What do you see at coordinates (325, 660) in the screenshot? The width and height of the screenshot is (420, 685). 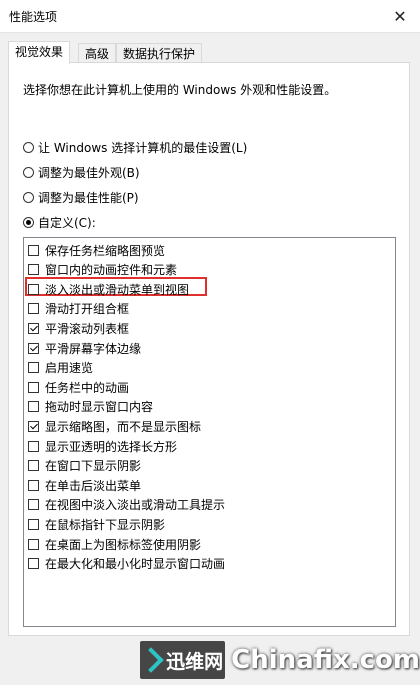 I see `watermark-site-text: Chinafix.com` at bounding box center [325, 660].